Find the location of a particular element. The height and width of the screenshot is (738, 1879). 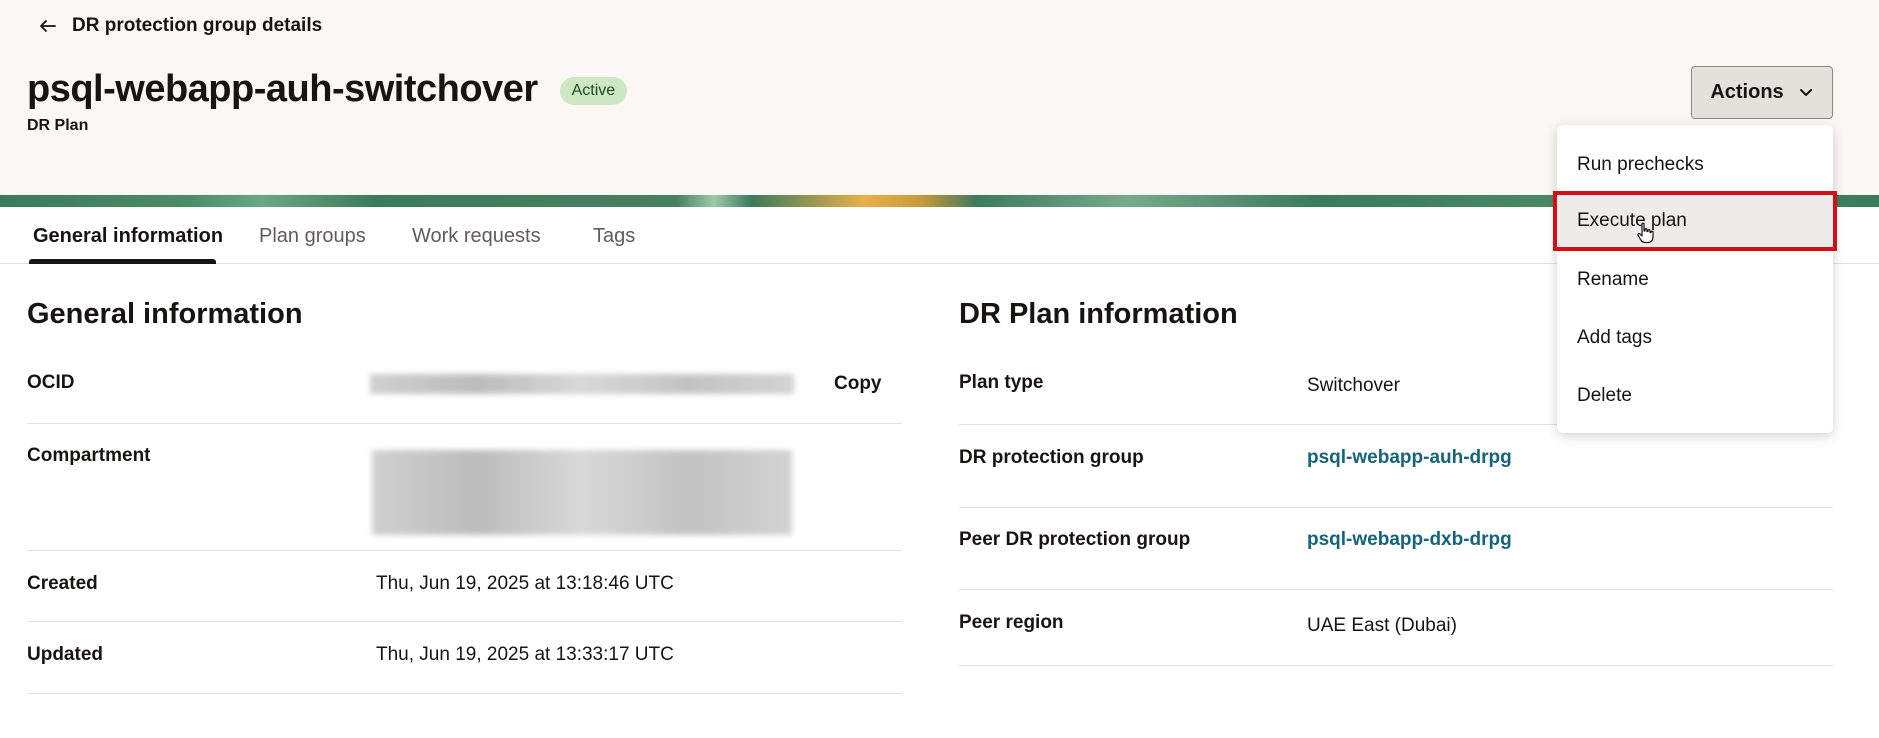

updated-value: Thu, Jun 19, 2025 at 13:33:17 UTC is located at coordinates (525, 654).